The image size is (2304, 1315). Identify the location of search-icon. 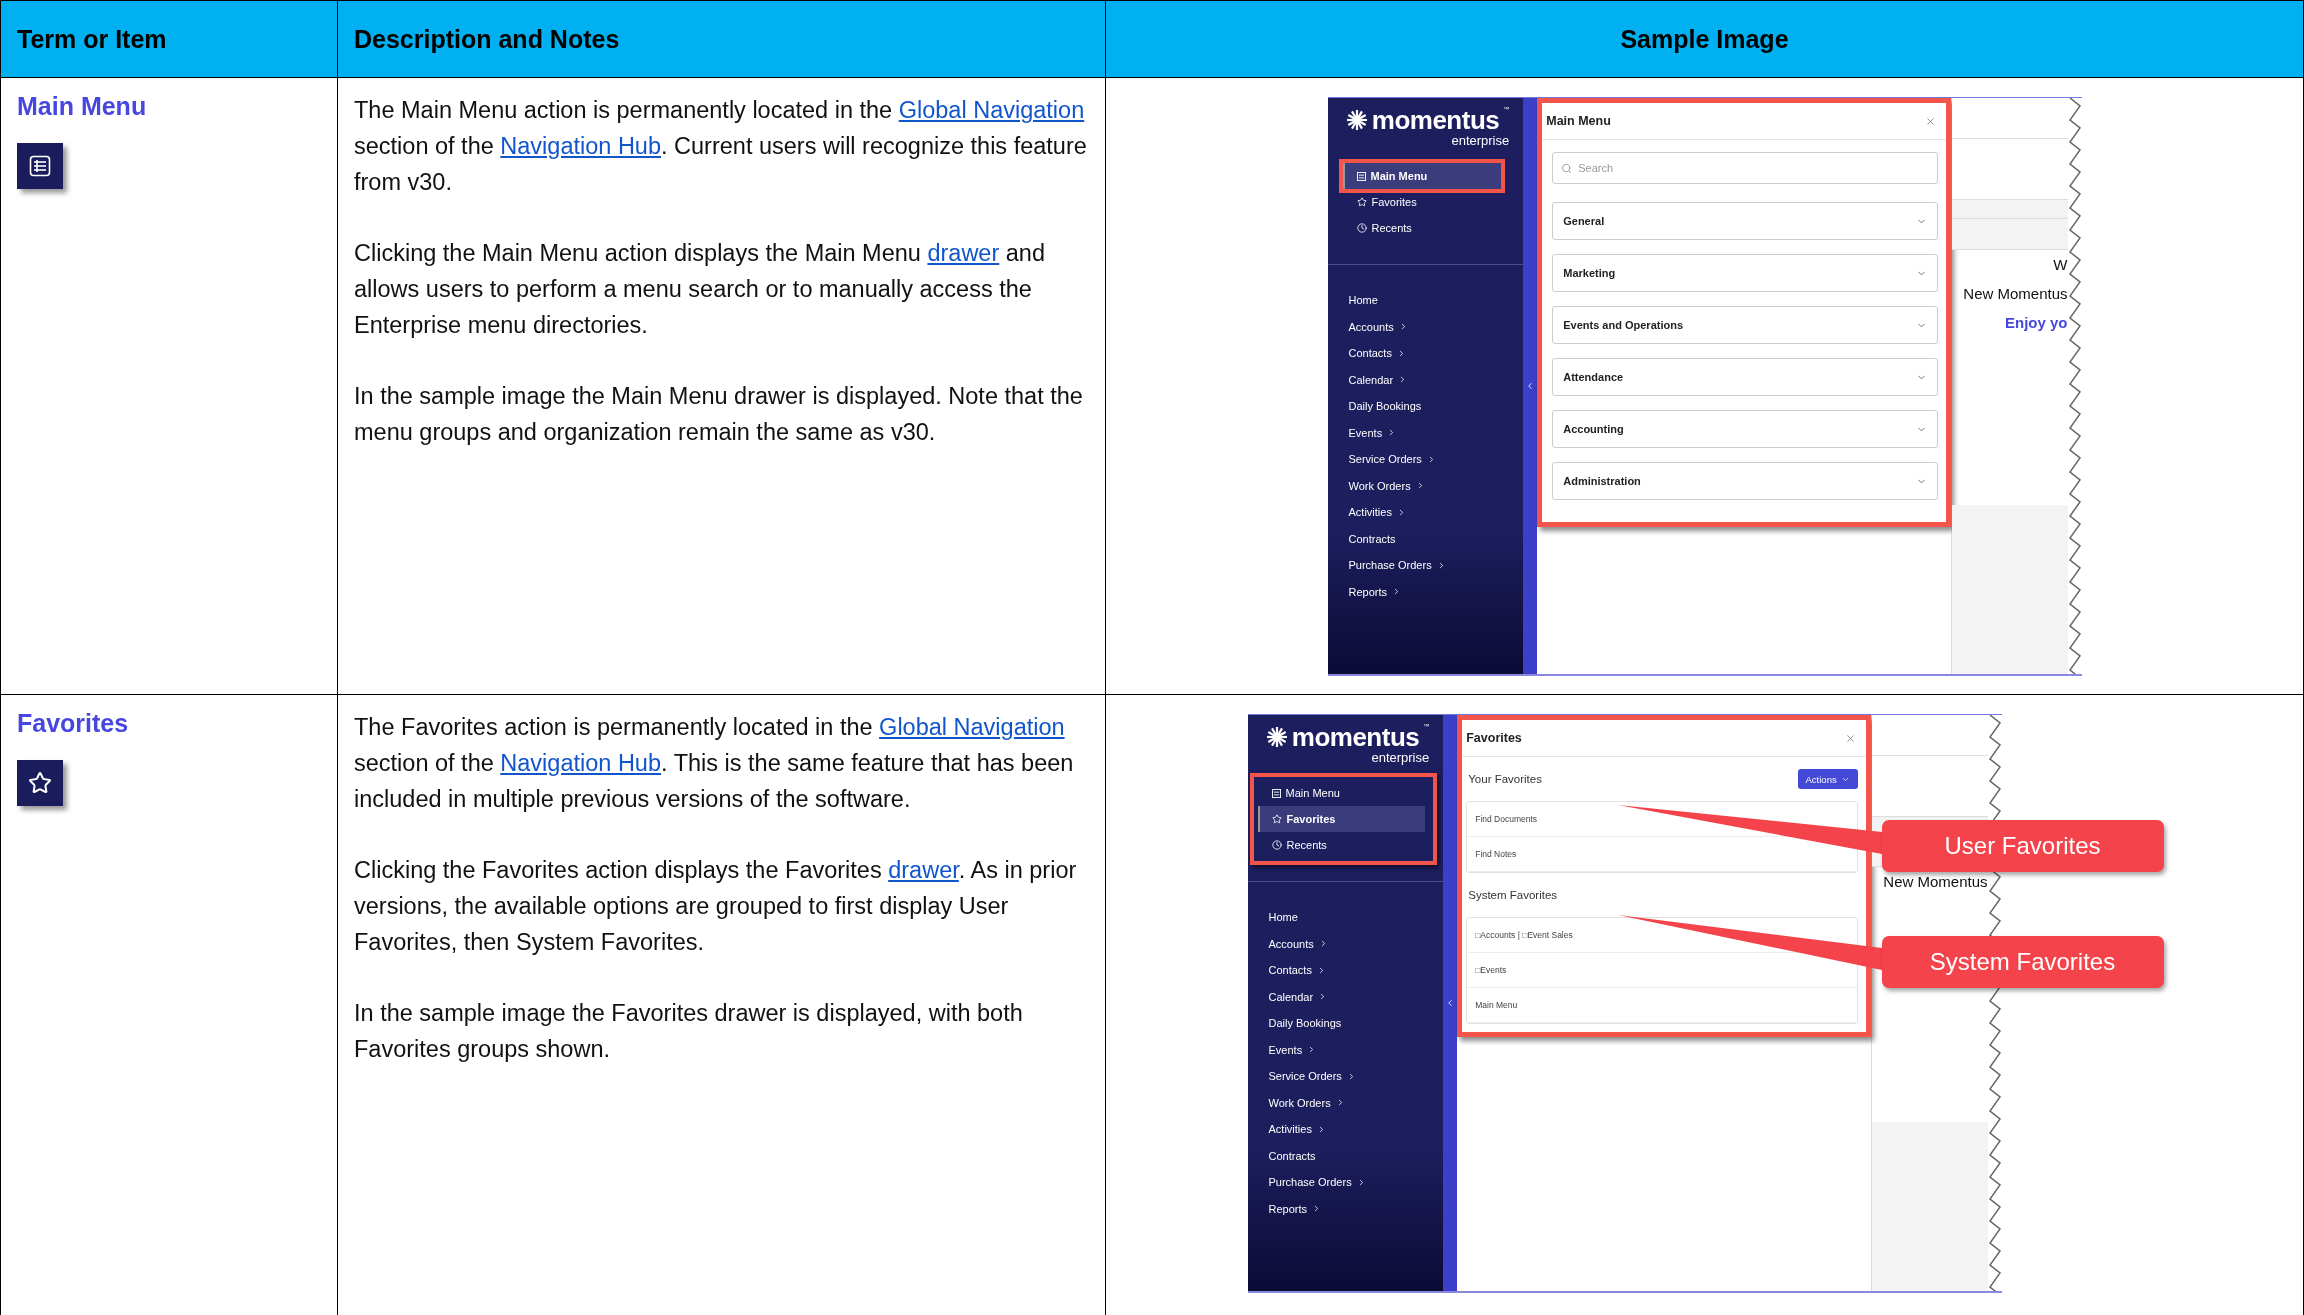
(1567, 168).